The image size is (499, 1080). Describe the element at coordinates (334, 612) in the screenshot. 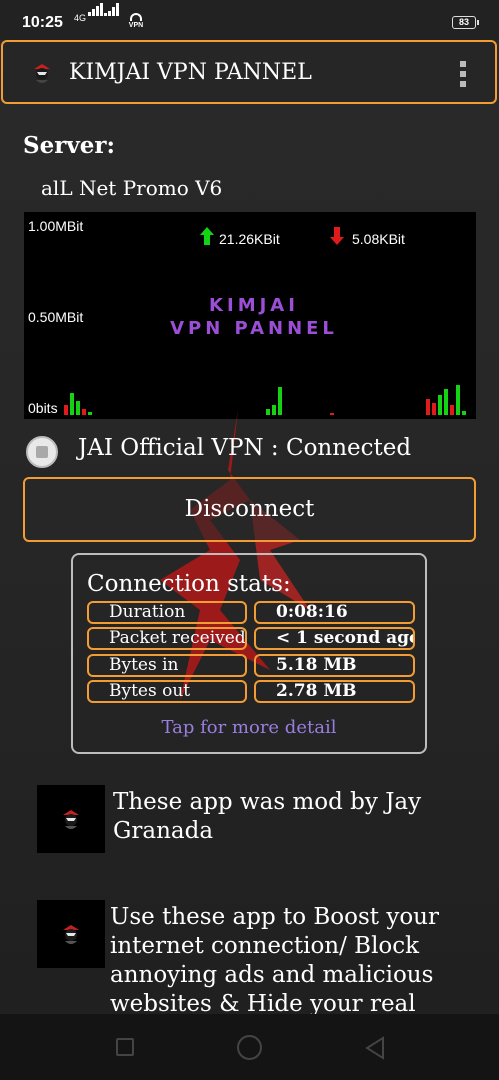

I see `stat-value-duration: 0:08:16` at that location.